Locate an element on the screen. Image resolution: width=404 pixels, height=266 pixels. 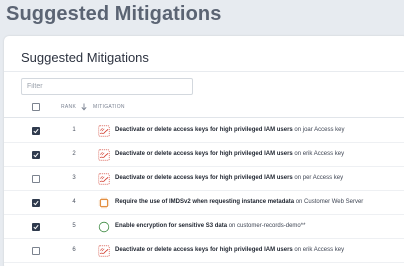
s3-bucket-icon is located at coordinates (104, 226).